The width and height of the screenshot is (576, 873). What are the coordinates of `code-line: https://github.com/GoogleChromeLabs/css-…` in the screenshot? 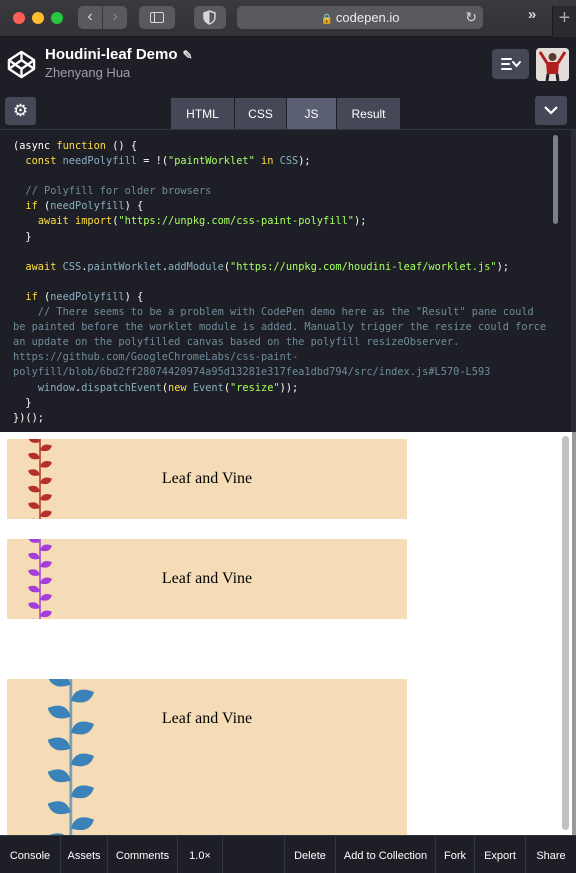 It's located at (282, 357).